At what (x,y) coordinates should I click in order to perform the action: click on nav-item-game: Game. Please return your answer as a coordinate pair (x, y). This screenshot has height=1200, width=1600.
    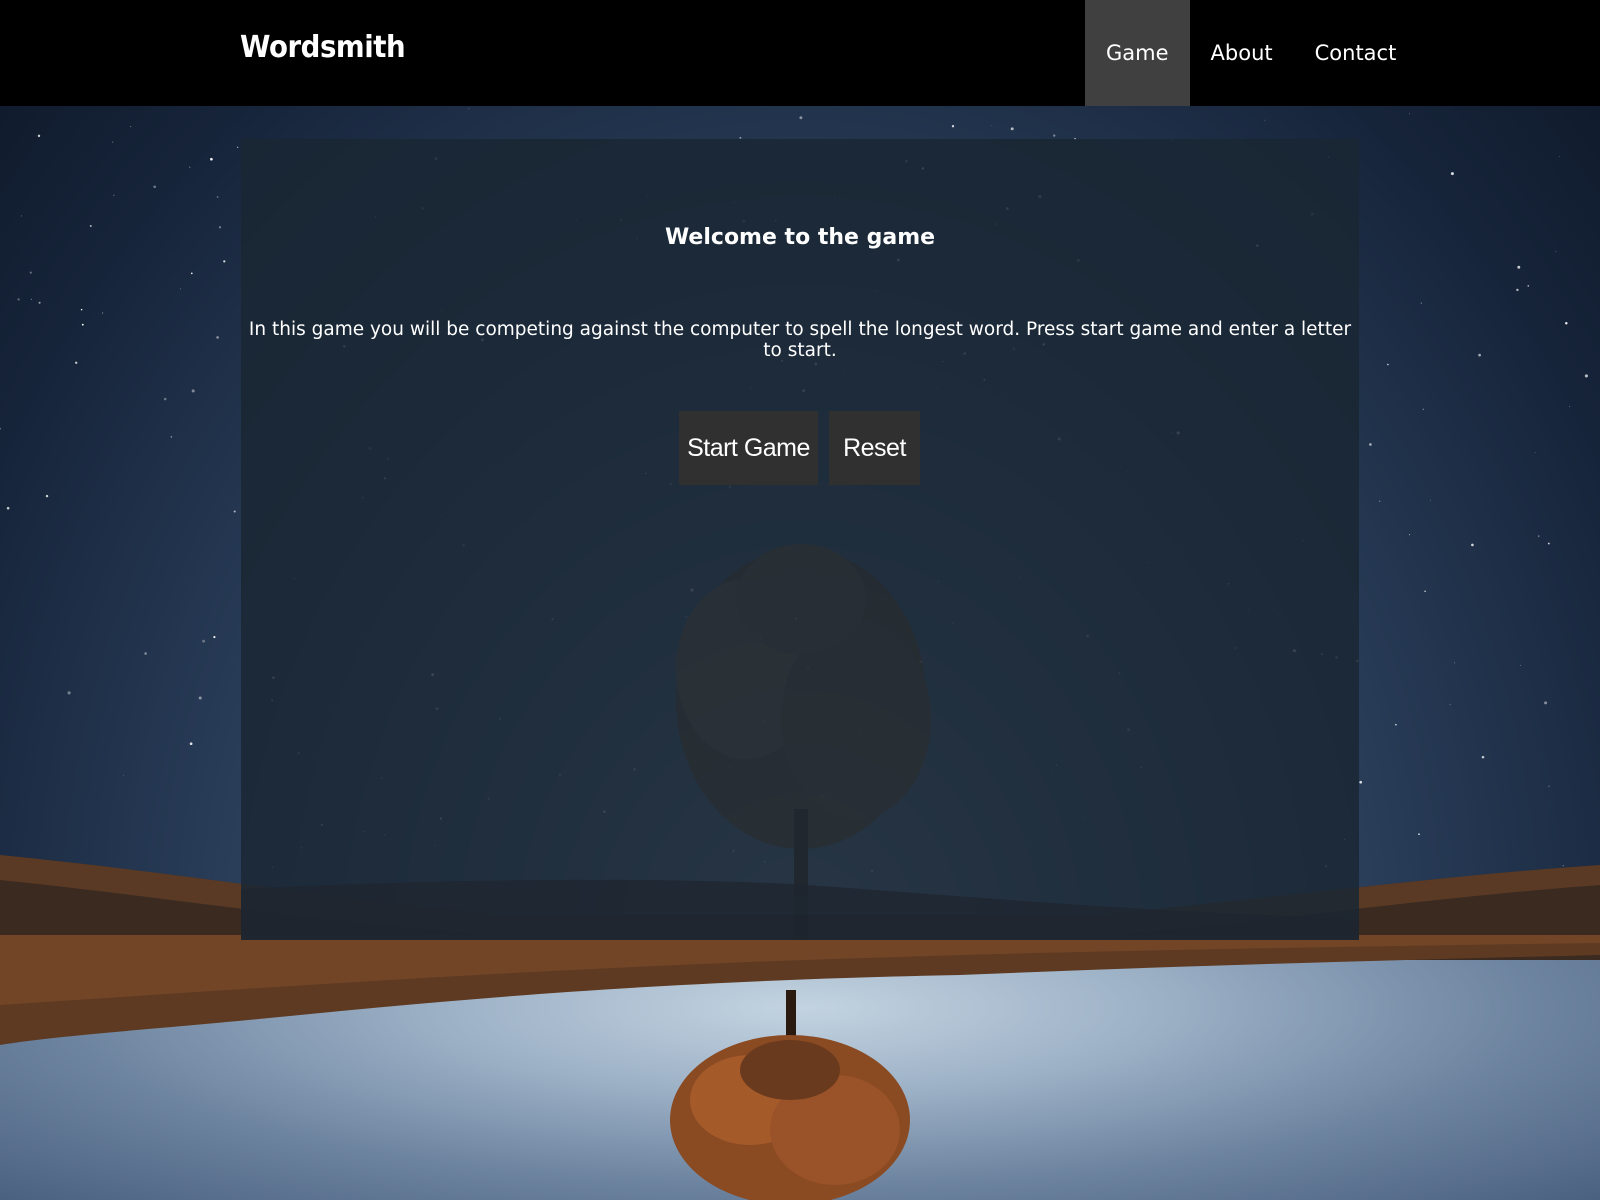
    Looking at the image, I should click on (1137, 53).